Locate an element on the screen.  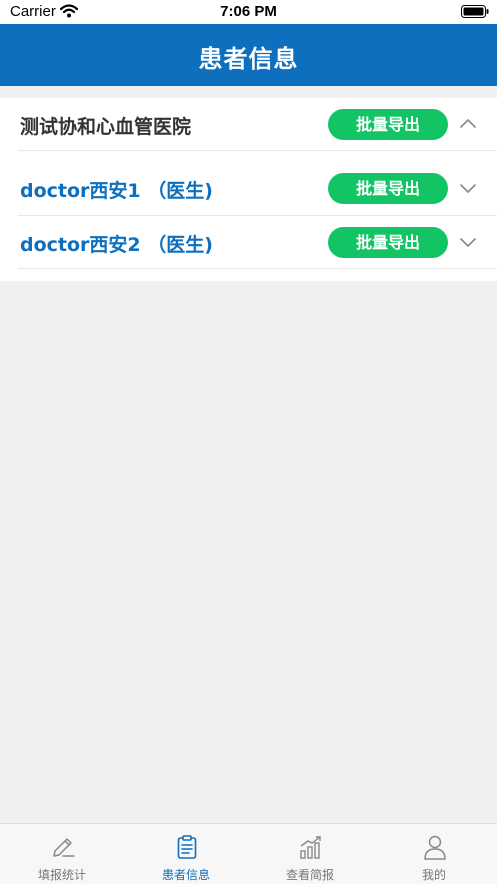
battery-icon is located at coordinates (475, 13).